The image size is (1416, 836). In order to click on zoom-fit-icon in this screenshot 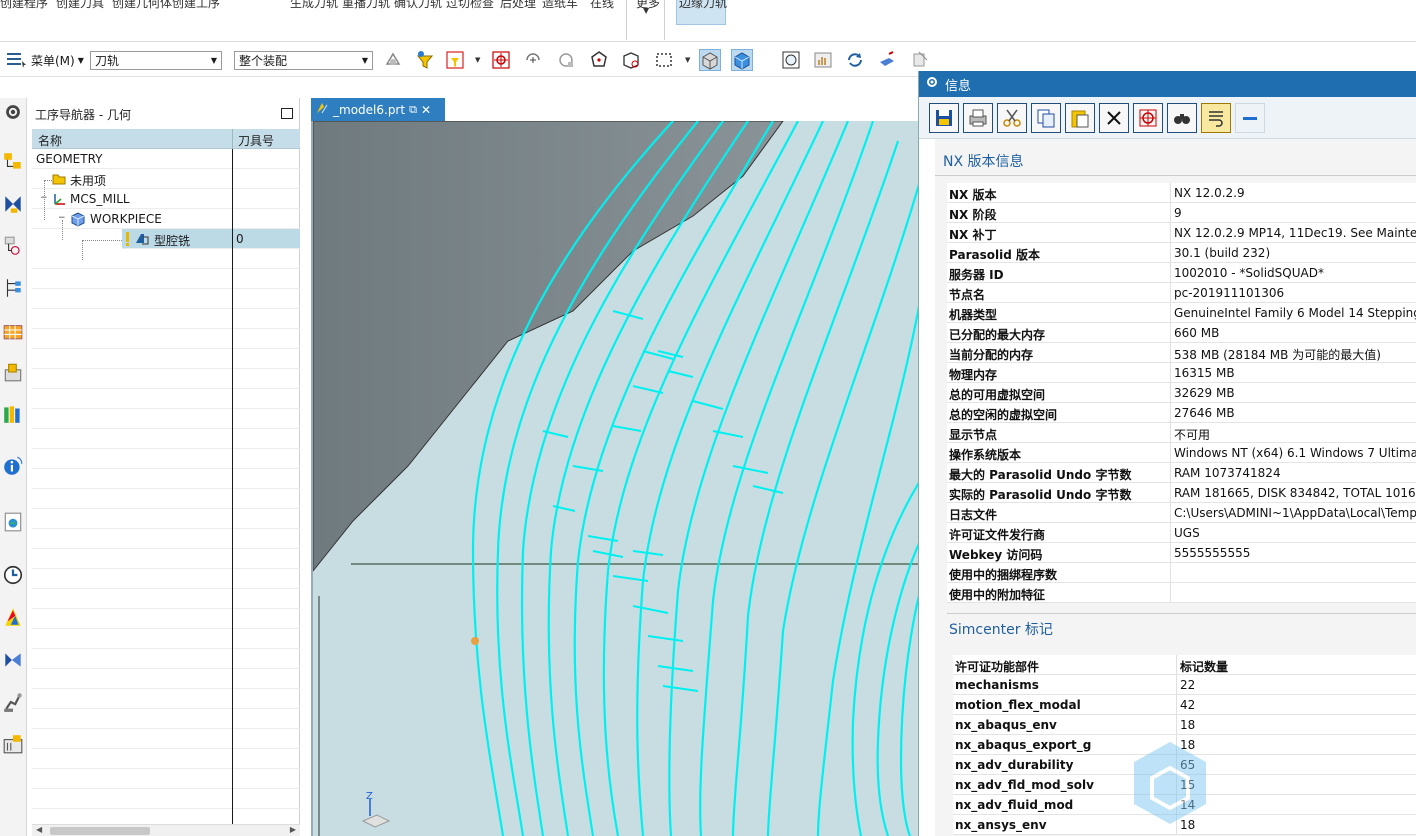, I will do `click(791, 60)`.